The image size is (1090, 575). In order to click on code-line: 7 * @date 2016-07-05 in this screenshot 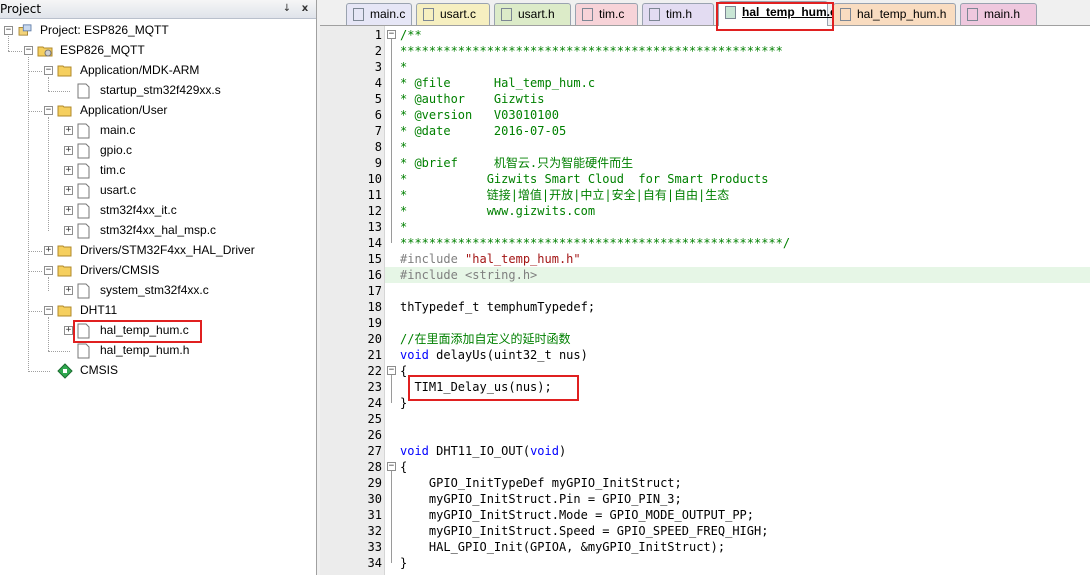, I will do `click(705, 131)`.